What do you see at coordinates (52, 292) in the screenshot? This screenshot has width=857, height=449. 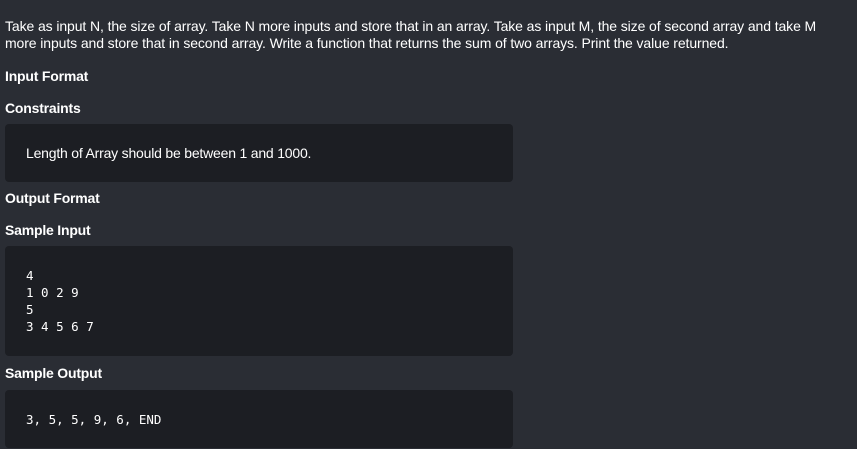 I see `sample-input-line: 1 0 2 9` at bounding box center [52, 292].